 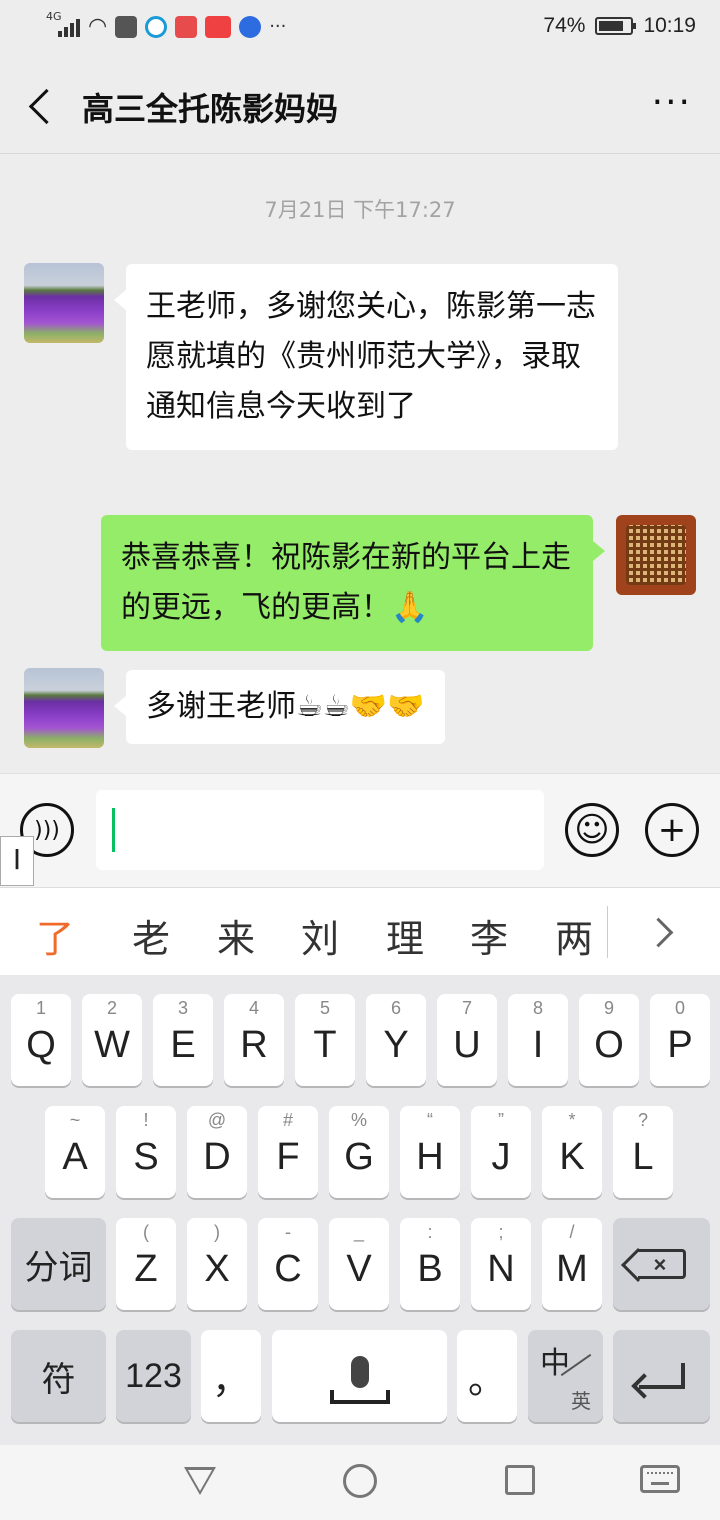 What do you see at coordinates (64, 27) in the screenshot?
I see `signal-icon` at bounding box center [64, 27].